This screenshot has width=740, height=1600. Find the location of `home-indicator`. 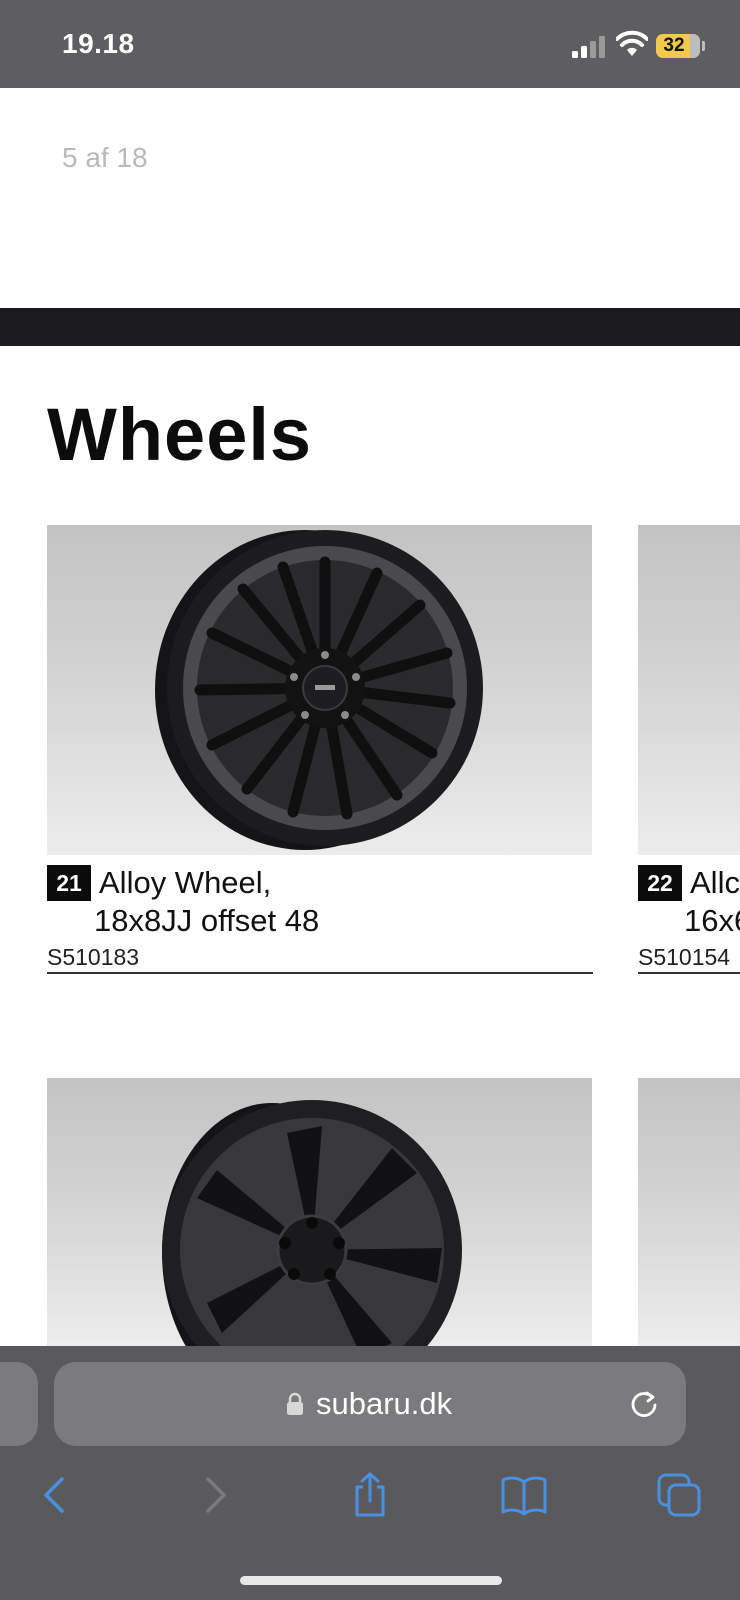

home-indicator is located at coordinates (371, 1580).